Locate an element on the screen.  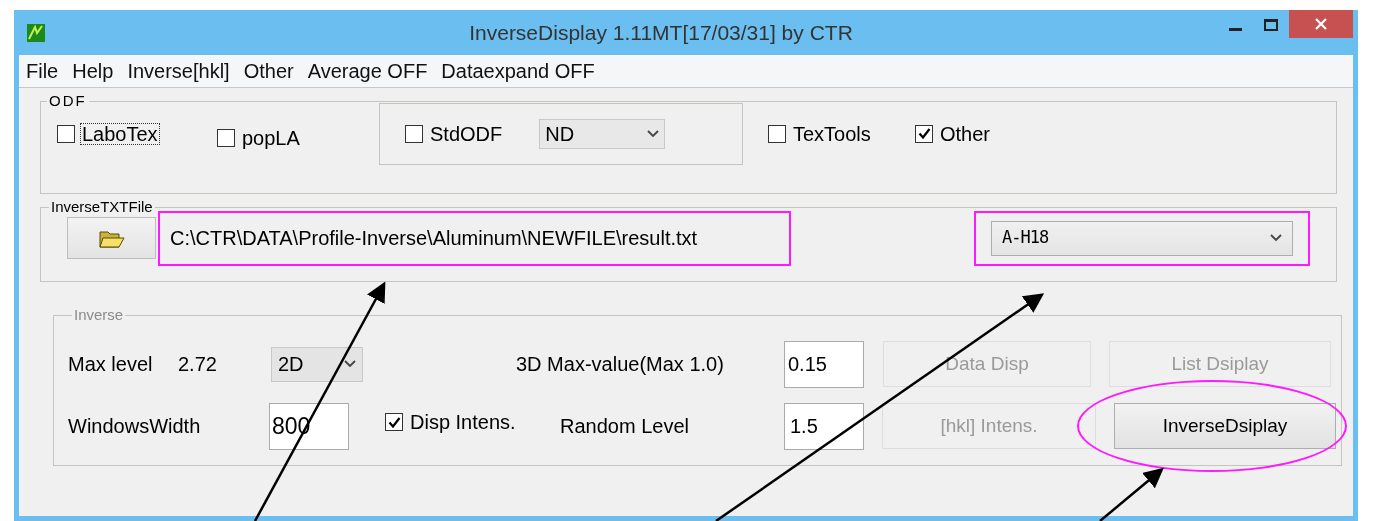
max-level-value: 2.72 is located at coordinates (198, 364).